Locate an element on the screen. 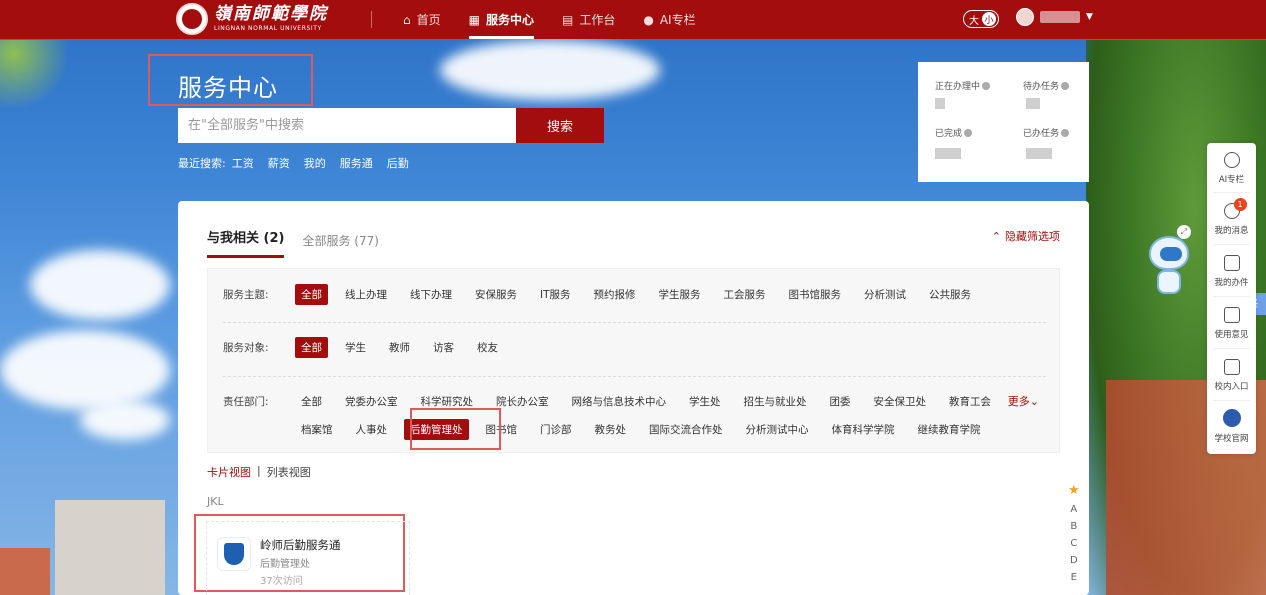 This screenshot has height=595, width=1266. filter-chip: 教务处 is located at coordinates (611, 429).